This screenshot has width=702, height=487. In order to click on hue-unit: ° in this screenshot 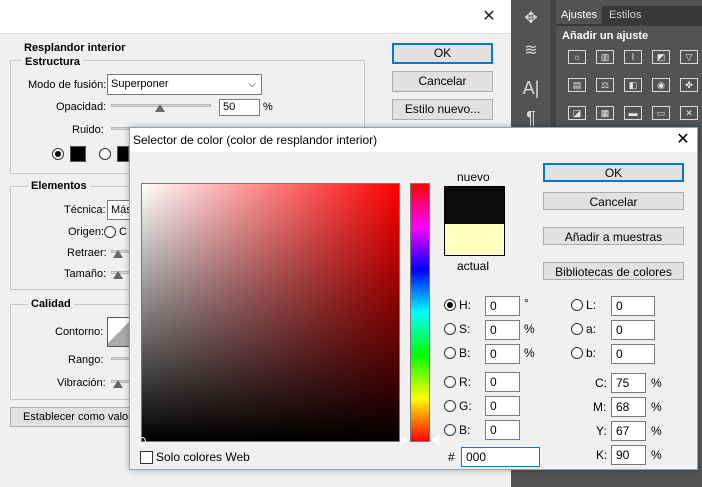, I will do `click(526, 303)`.